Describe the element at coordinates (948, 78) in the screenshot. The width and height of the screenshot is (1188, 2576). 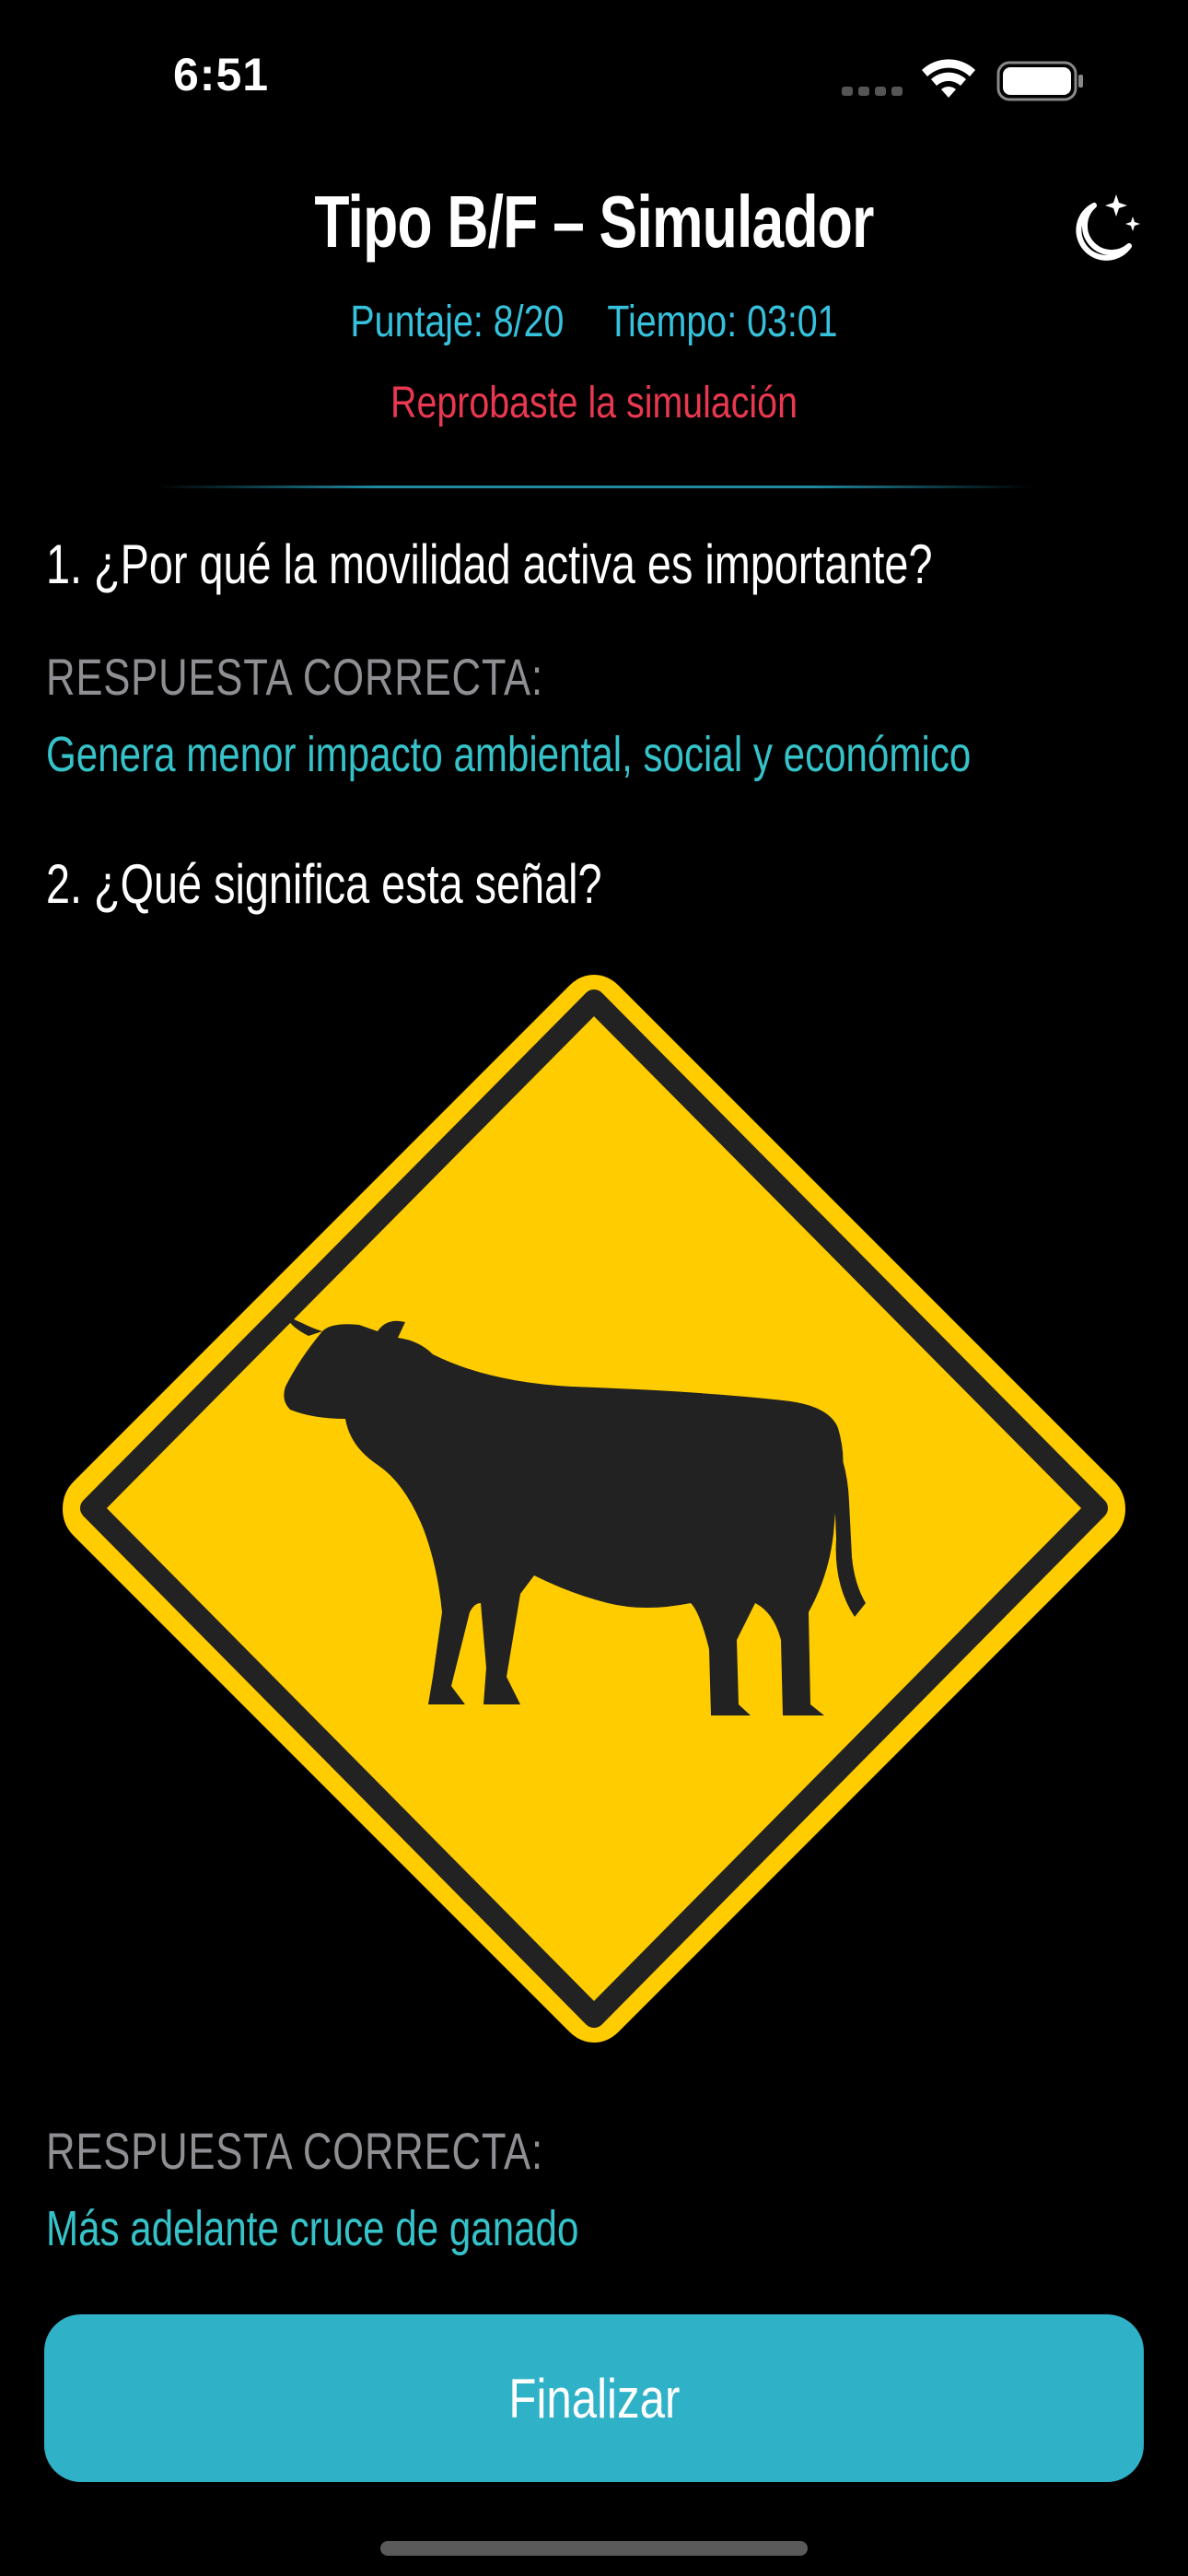
I see `wifi-icon` at that location.